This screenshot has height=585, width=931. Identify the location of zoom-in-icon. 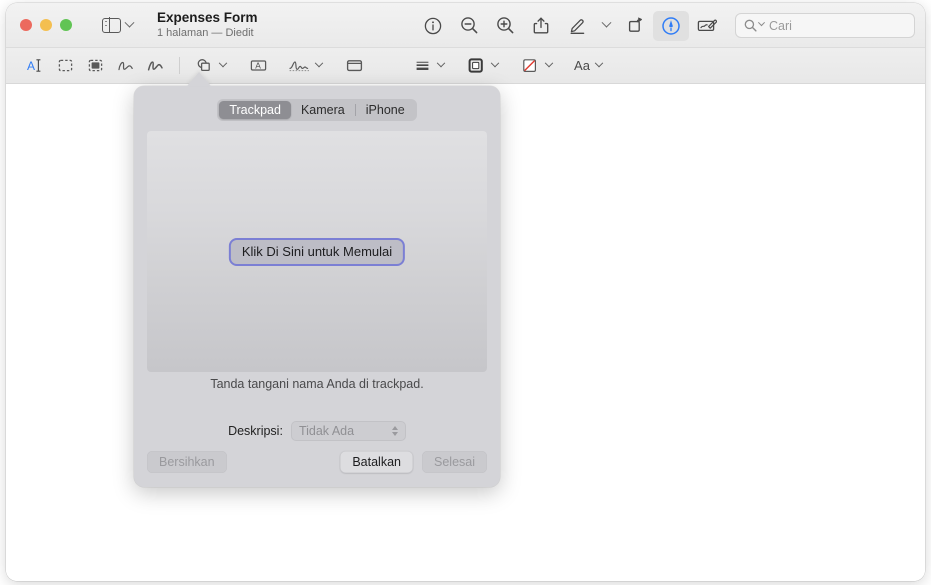
(504, 25).